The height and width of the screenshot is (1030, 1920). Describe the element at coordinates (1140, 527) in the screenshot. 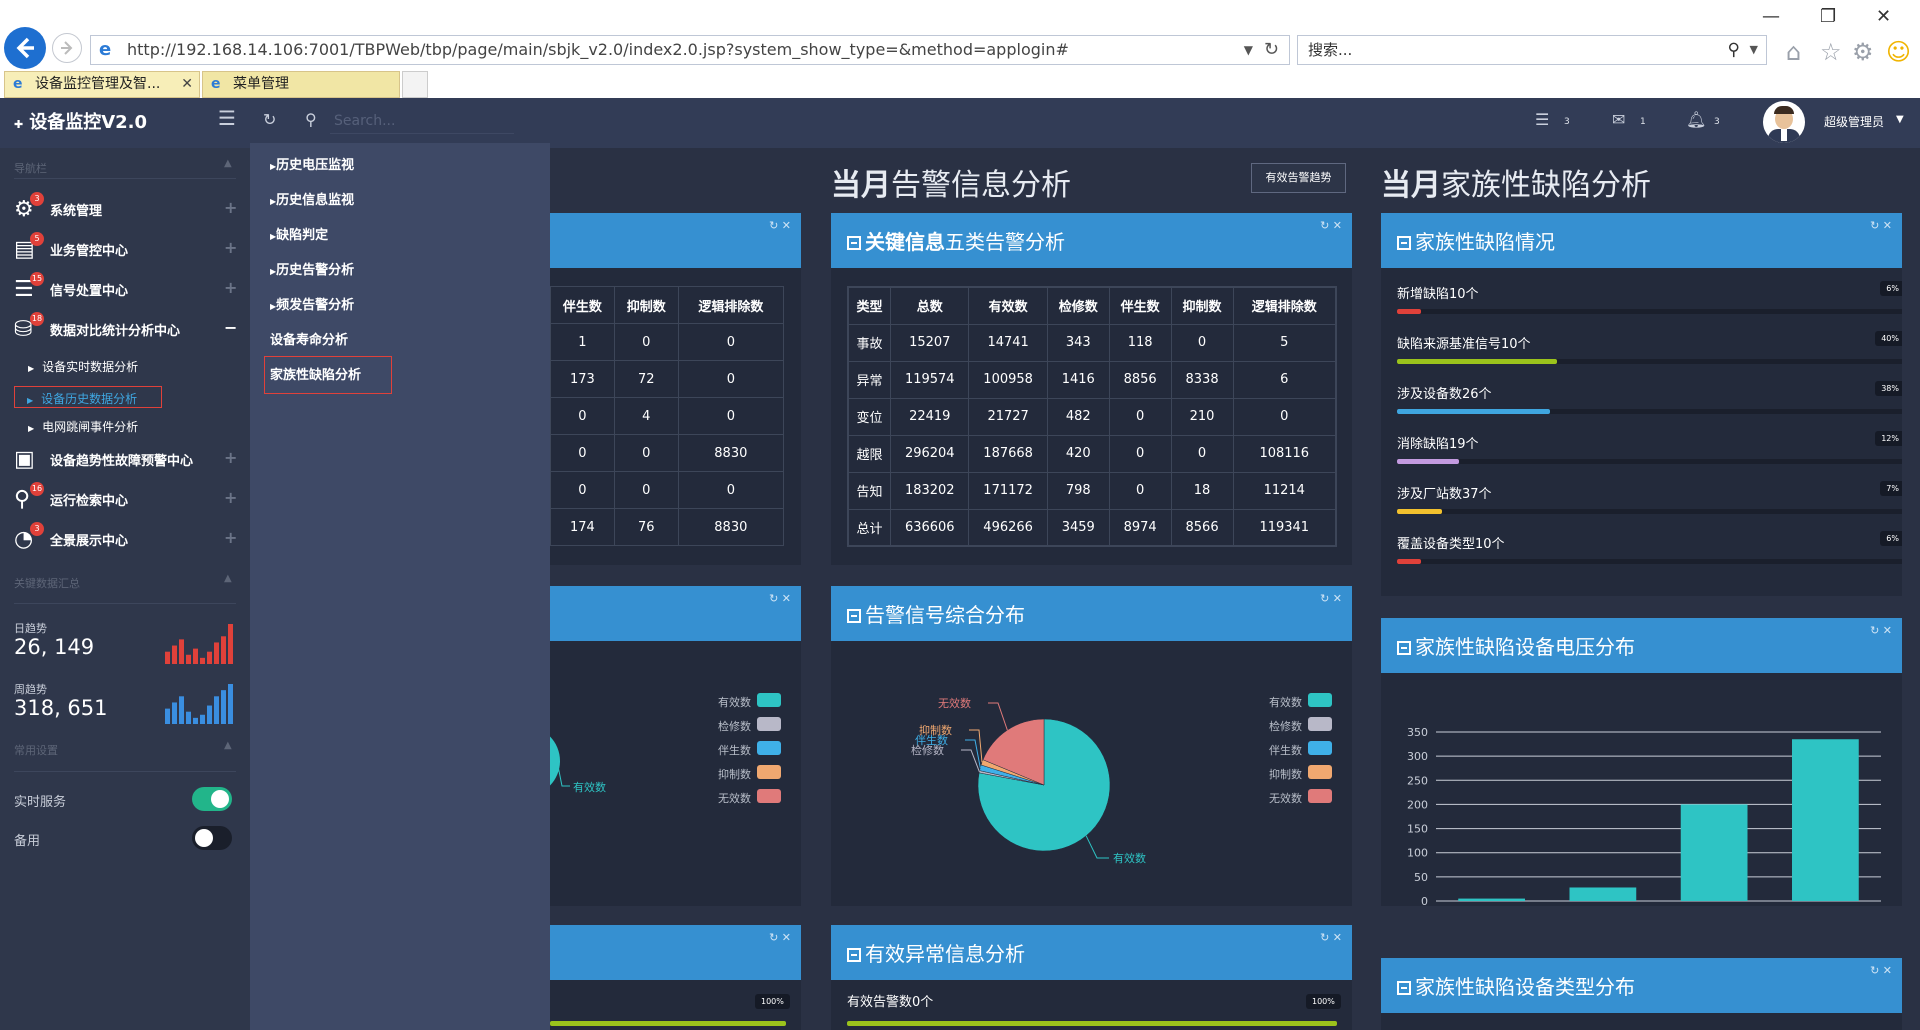

I see `td: 8974` at that location.